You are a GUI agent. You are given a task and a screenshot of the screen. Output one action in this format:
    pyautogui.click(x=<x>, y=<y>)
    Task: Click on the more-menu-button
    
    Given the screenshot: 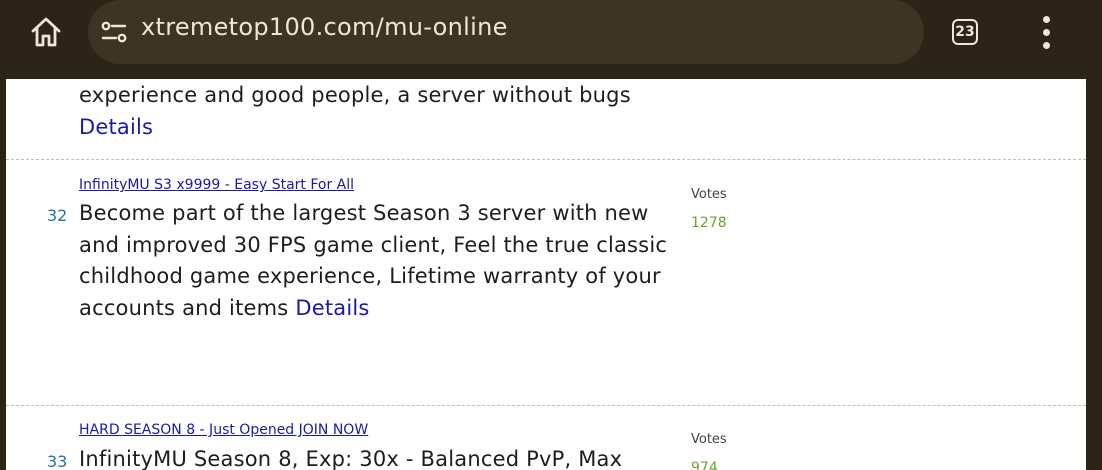 What is the action you would take?
    pyautogui.click(x=1046, y=32)
    